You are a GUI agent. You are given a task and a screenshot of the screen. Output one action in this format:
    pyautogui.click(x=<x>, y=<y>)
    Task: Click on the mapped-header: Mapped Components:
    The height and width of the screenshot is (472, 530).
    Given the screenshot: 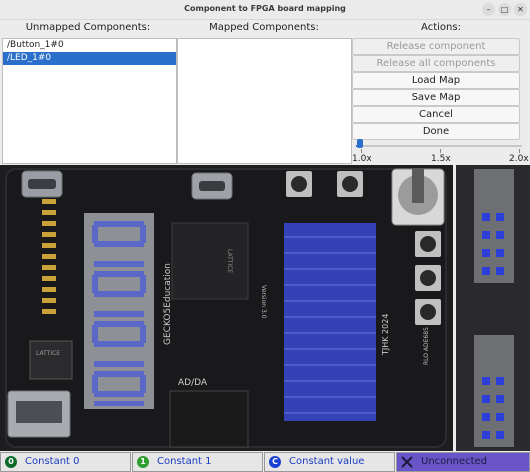 What is the action you would take?
    pyautogui.click(x=264, y=27)
    